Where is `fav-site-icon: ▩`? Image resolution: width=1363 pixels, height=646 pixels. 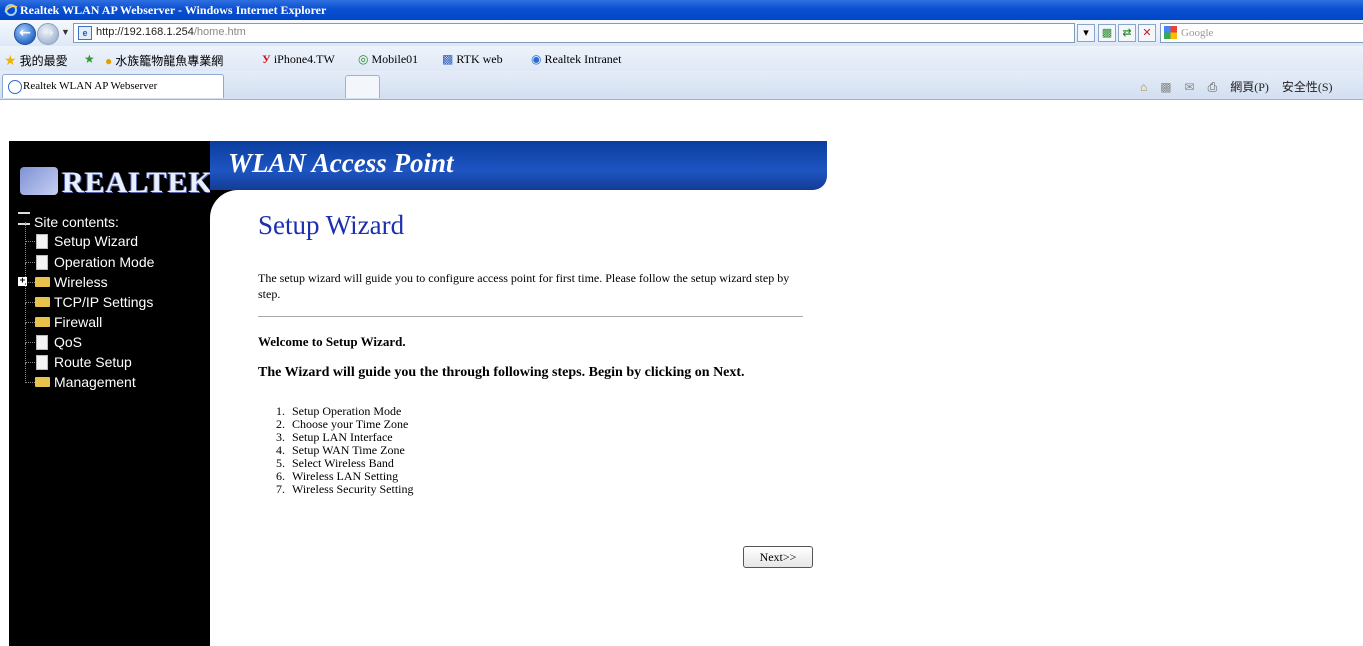
fav-site-icon: ▩ is located at coordinates (448, 59).